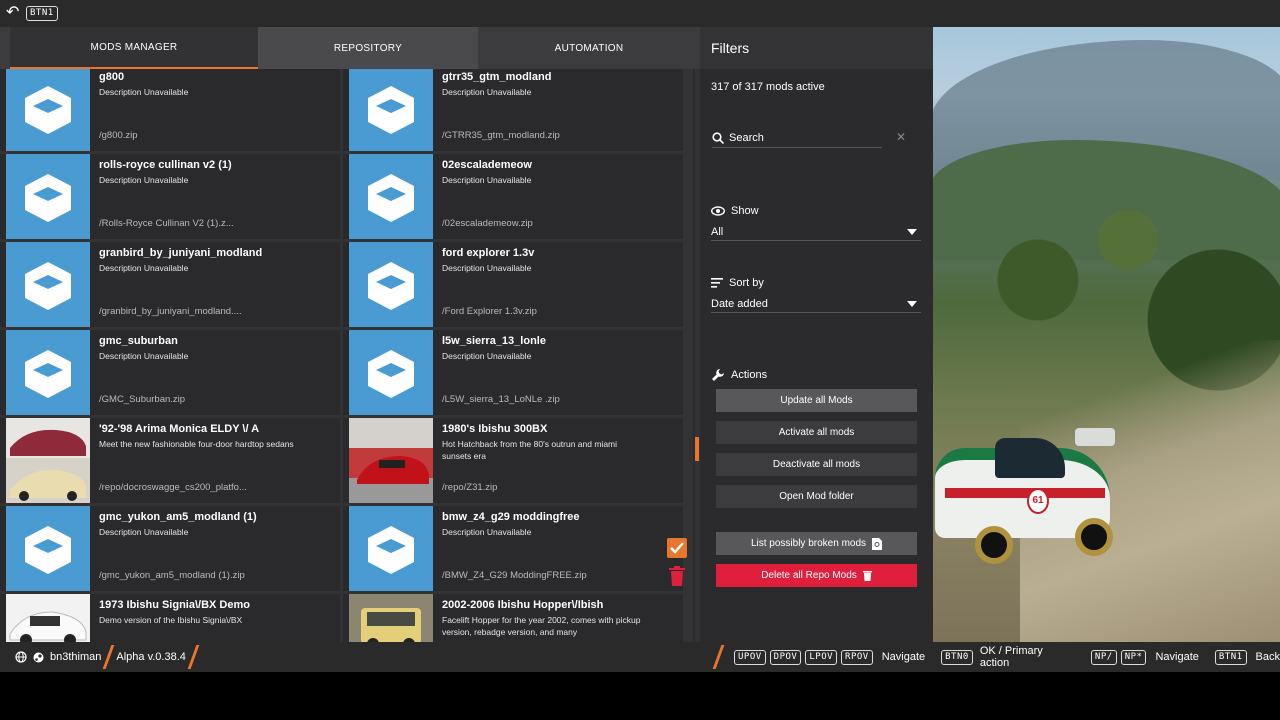  What do you see at coordinates (174, 605) in the screenshot?
I see `mod-title: 1973 Ibishu Signia\/BX Demo` at bounding box center [174, 605].